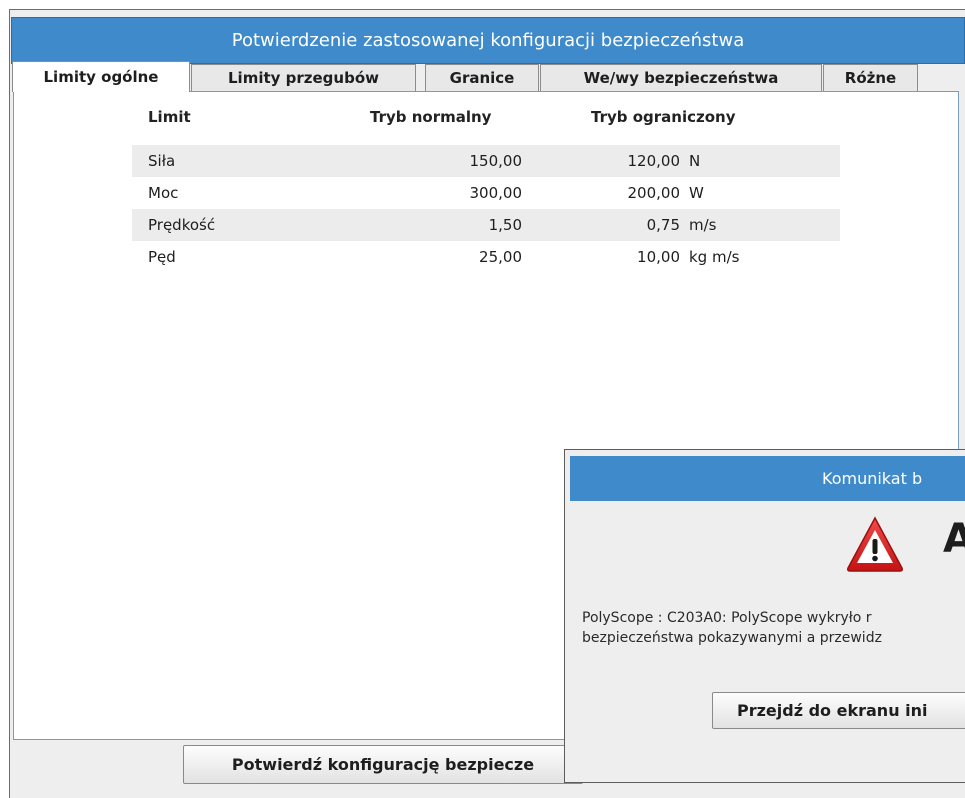  What do you see at coordinates (703, 225) in the screenshot?
I see `unit: m/s` at bounding box center [703, 225].